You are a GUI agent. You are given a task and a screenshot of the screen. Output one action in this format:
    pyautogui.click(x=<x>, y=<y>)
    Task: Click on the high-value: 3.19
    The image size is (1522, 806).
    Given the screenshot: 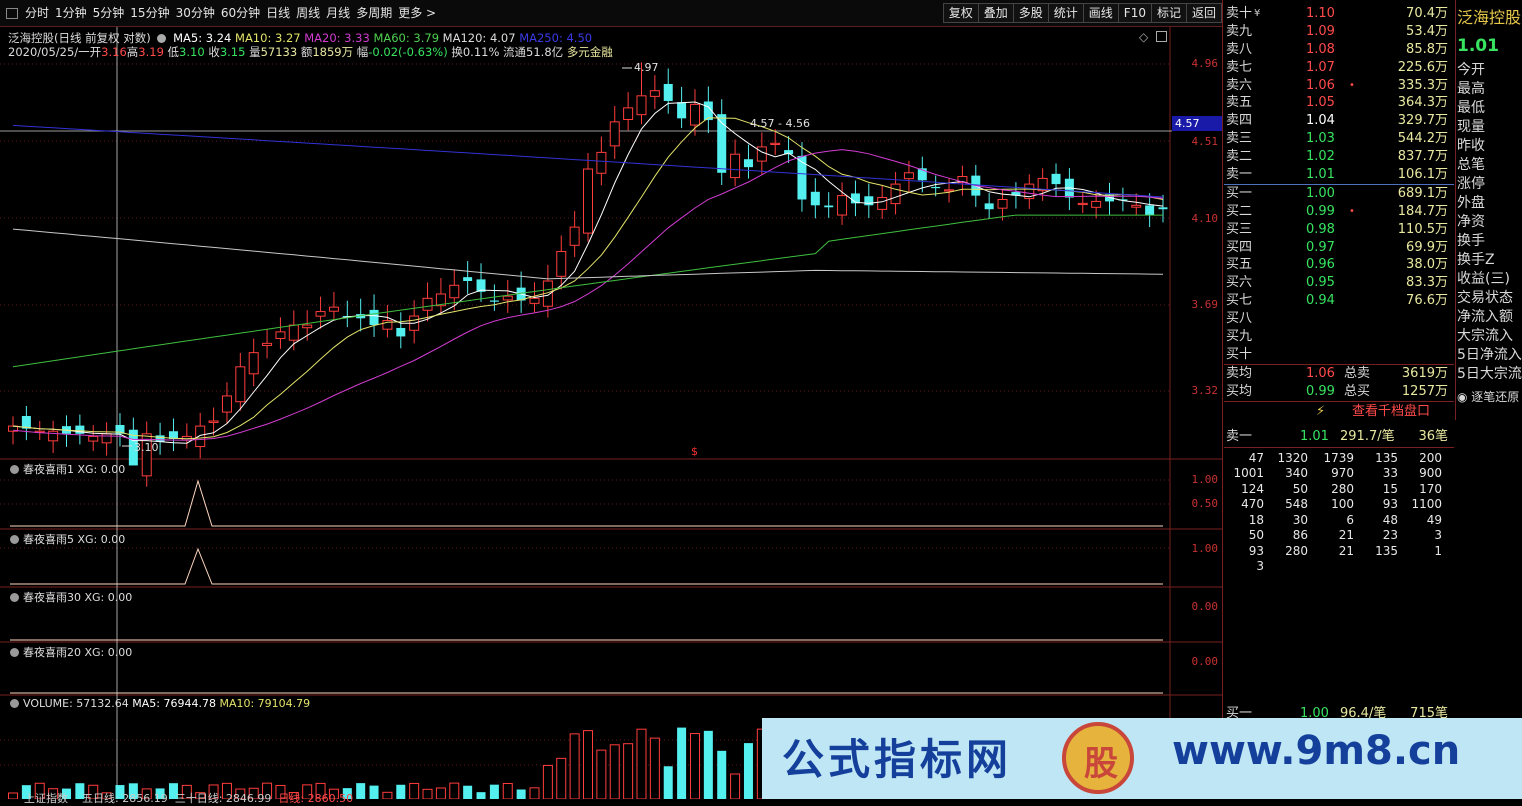 What is the action you would take?
    pyautogui.click(x=151, y=52)
    